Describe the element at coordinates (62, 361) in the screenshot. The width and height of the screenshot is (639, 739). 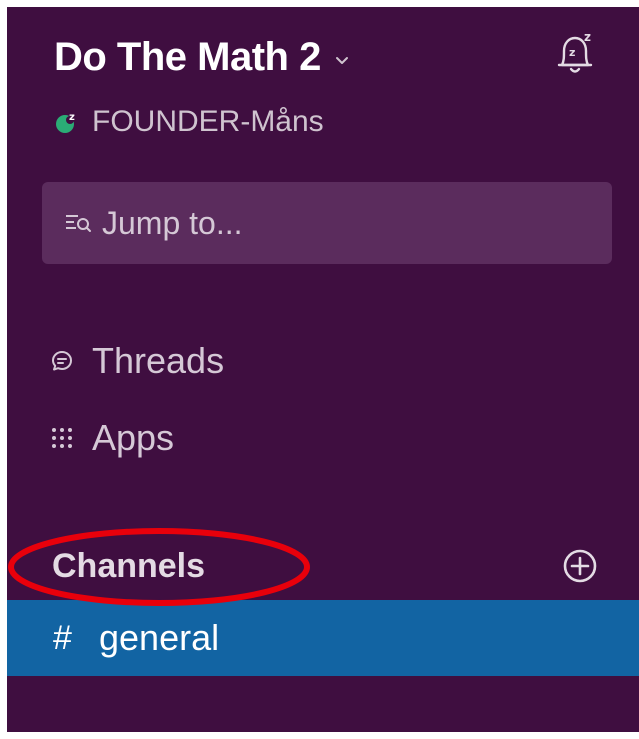
I see `threads-icon` at that location.